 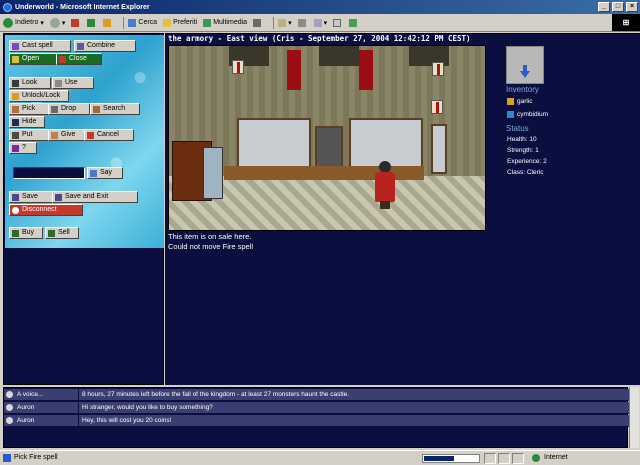 I want to click on messenger-button, so click(x=354, y=22).